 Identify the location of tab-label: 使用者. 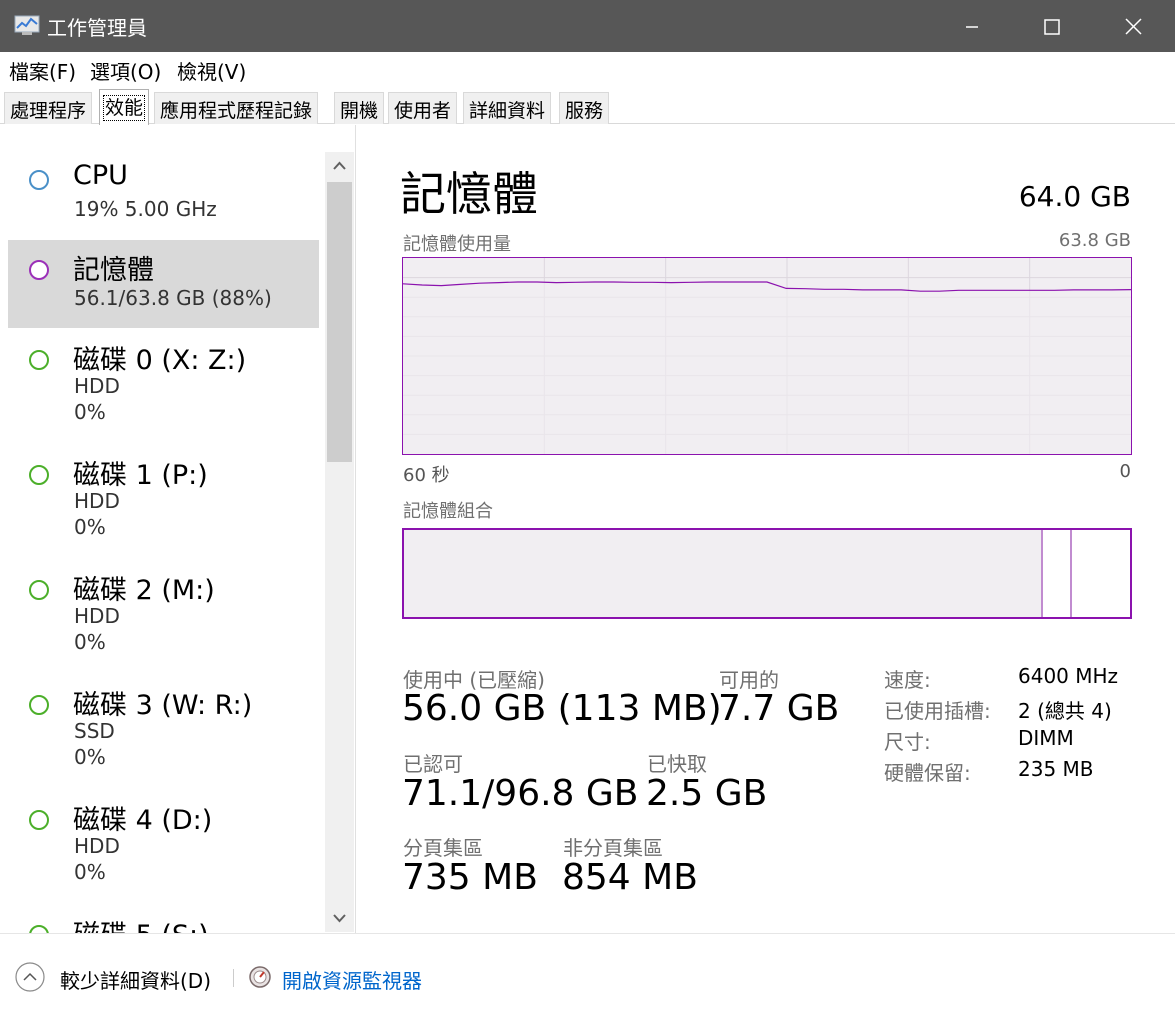
(423, 111).